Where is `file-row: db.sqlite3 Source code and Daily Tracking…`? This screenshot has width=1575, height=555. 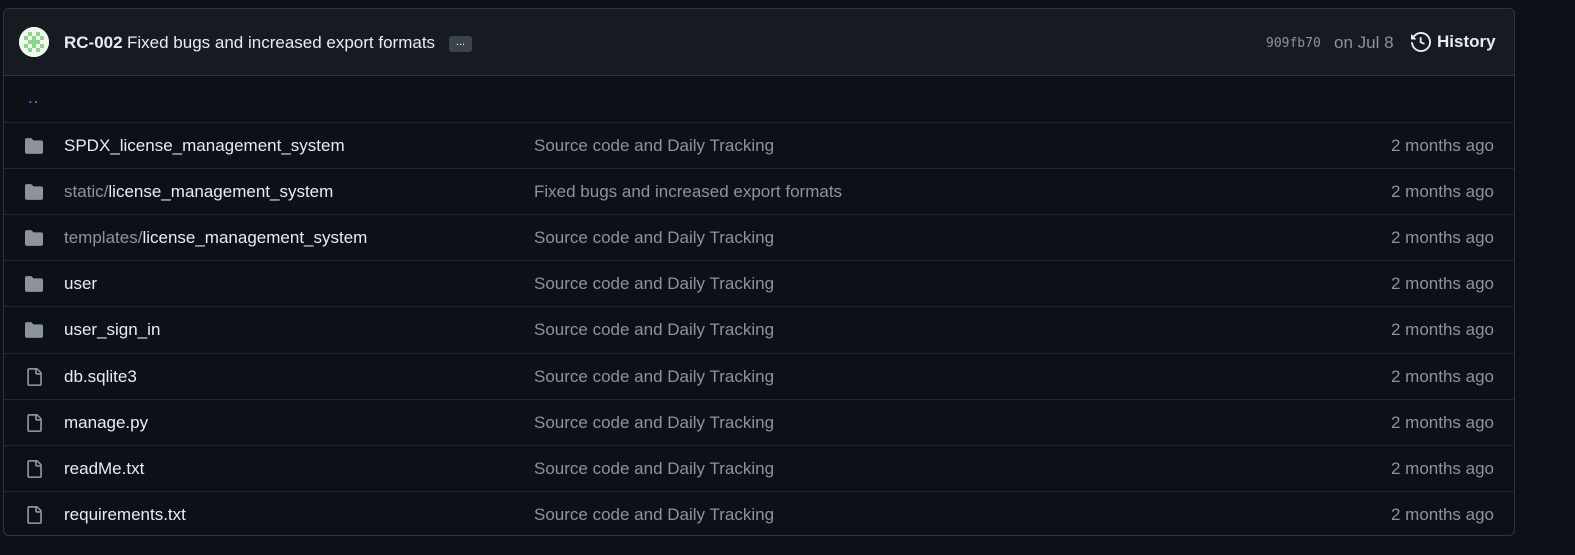 file-row: db.sqlite3 Source code and Daily Tracking… is located at coordinates (759, 375).